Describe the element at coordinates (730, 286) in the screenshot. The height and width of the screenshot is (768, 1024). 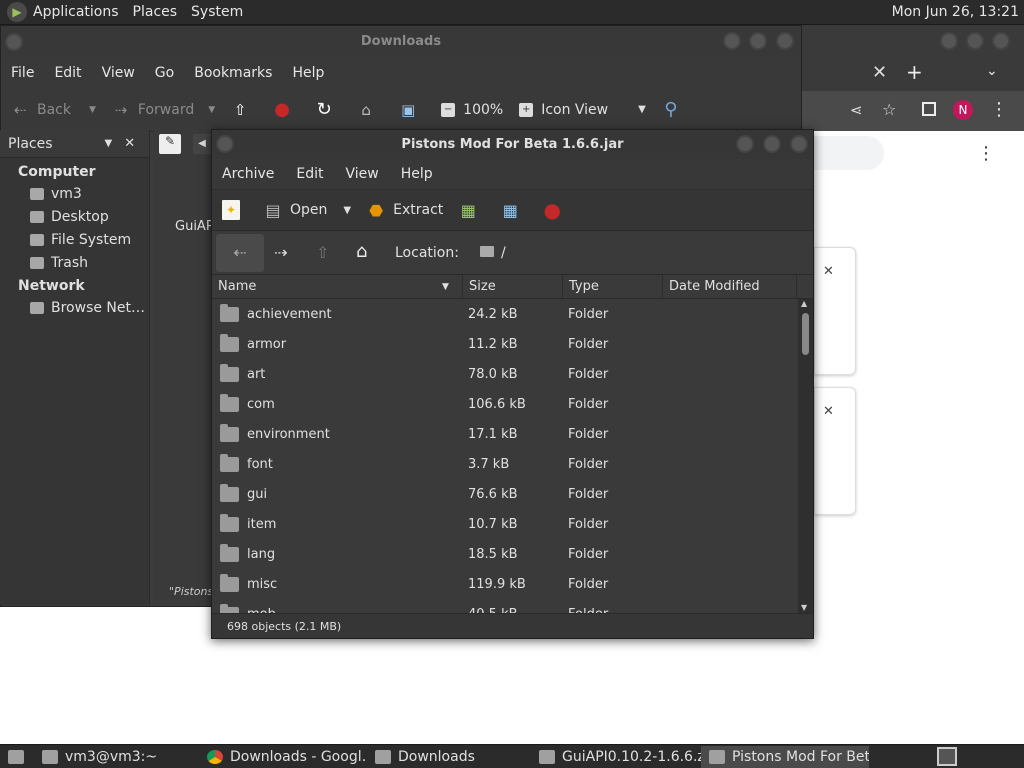
I see `column-date-modified: Date Modified` at that location.